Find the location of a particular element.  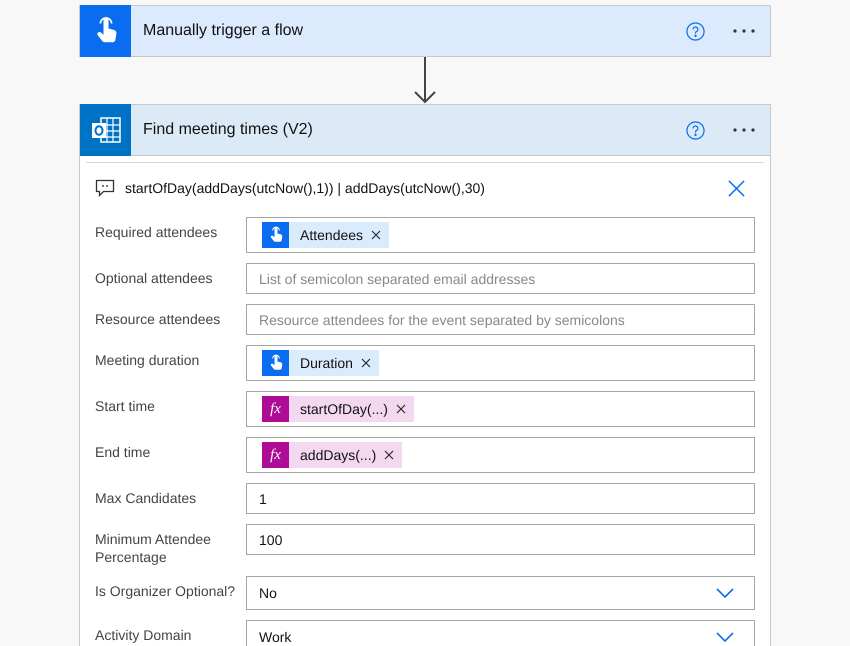

field-label: Minimum Attendee Percentage is located at coordinates (153, 548).